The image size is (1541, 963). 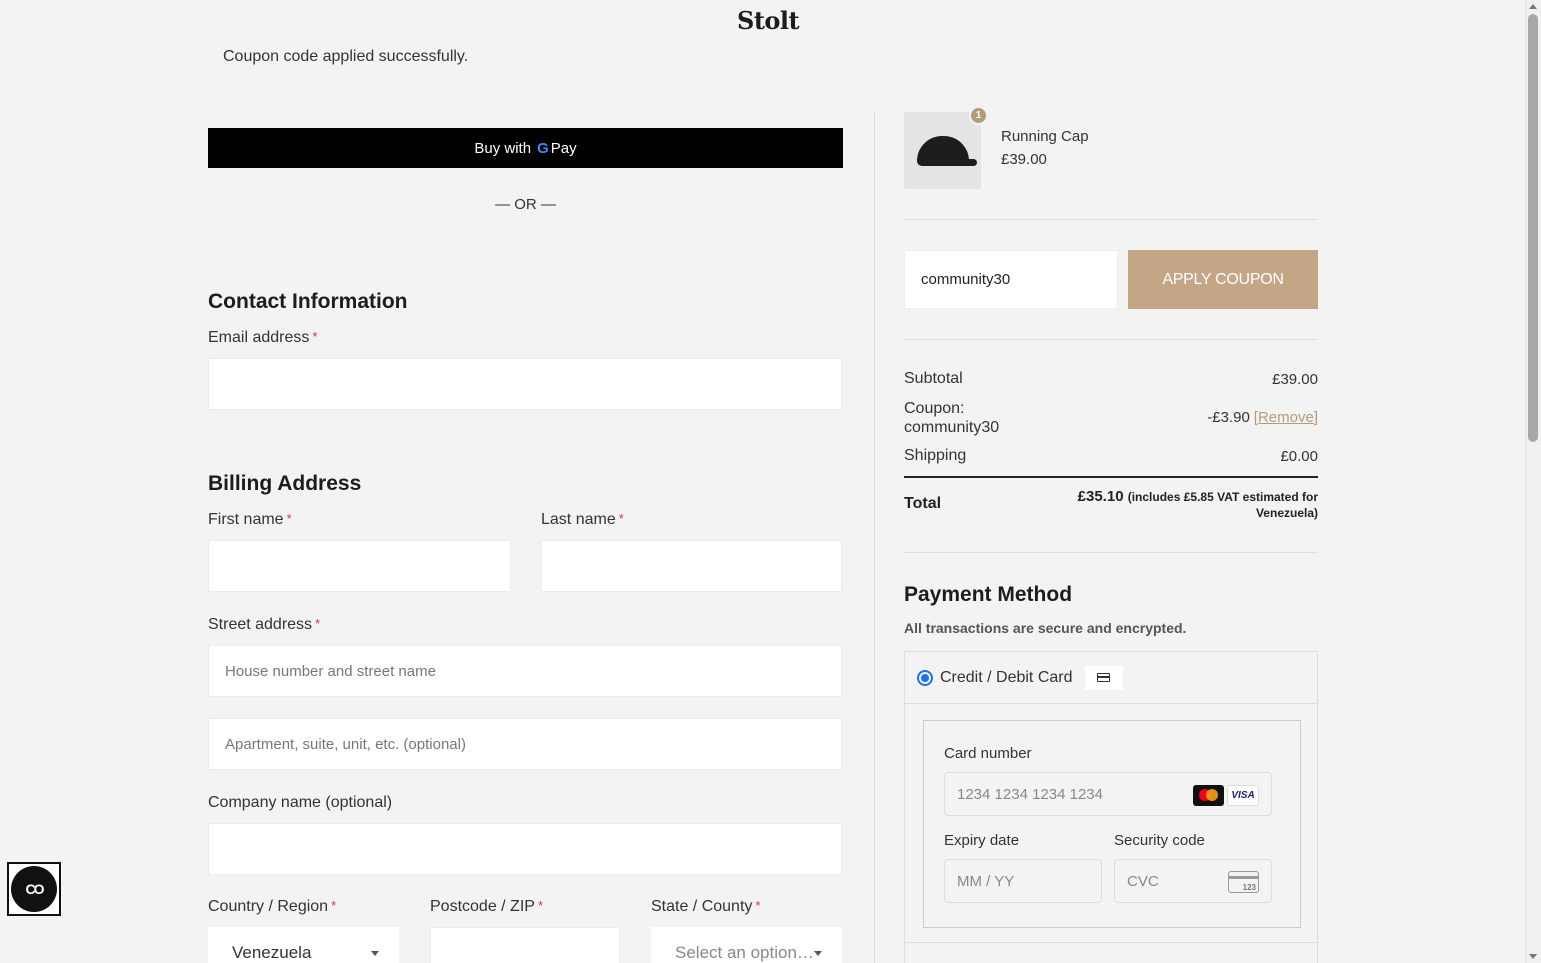 I want to click on product-price: £39.00, so click(x=1024, y=159).